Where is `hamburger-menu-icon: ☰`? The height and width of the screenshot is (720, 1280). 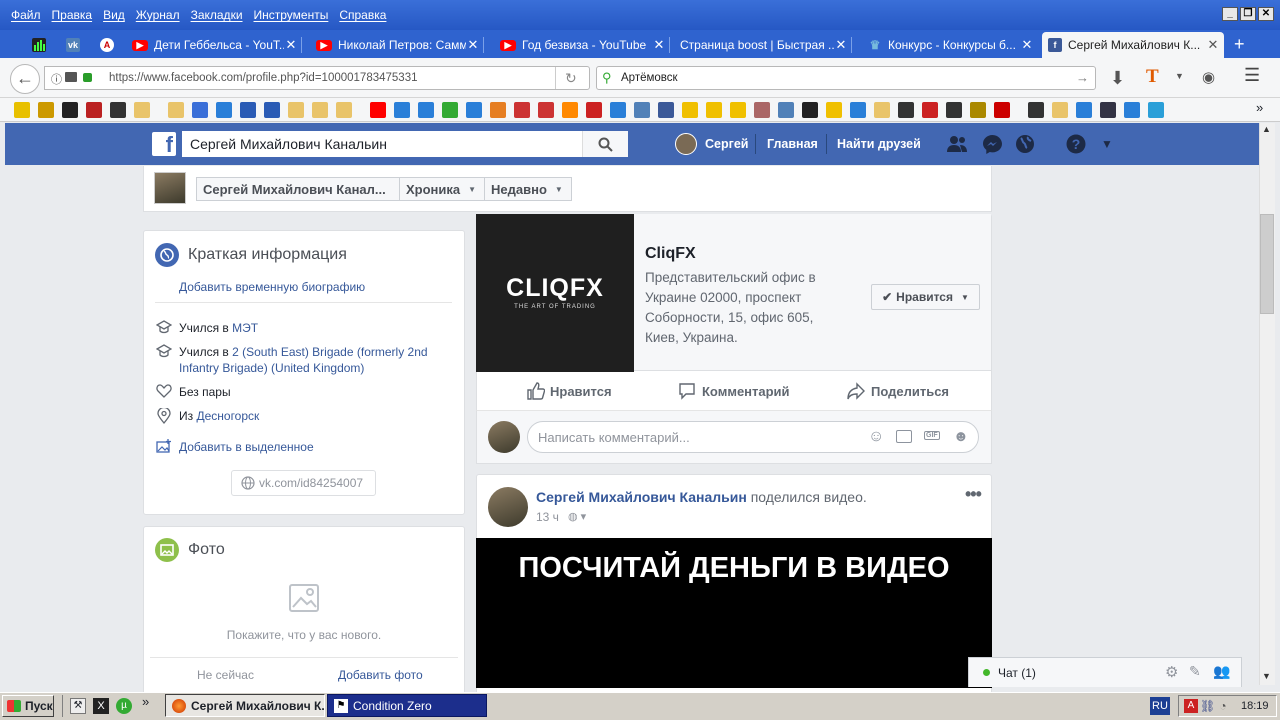 hamburger-menu-icon: ☰ is located at coordinates (1252, 75).